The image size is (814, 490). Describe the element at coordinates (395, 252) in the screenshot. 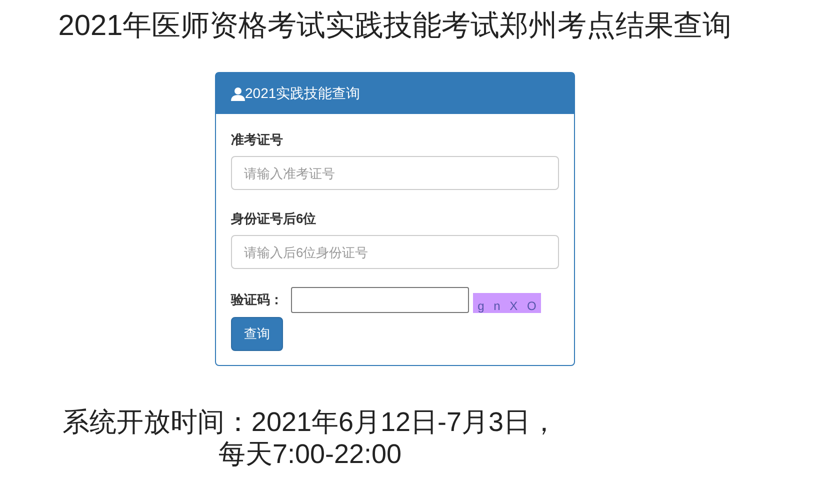

I see `input-field: 请输入后6位身份证号` at that location.